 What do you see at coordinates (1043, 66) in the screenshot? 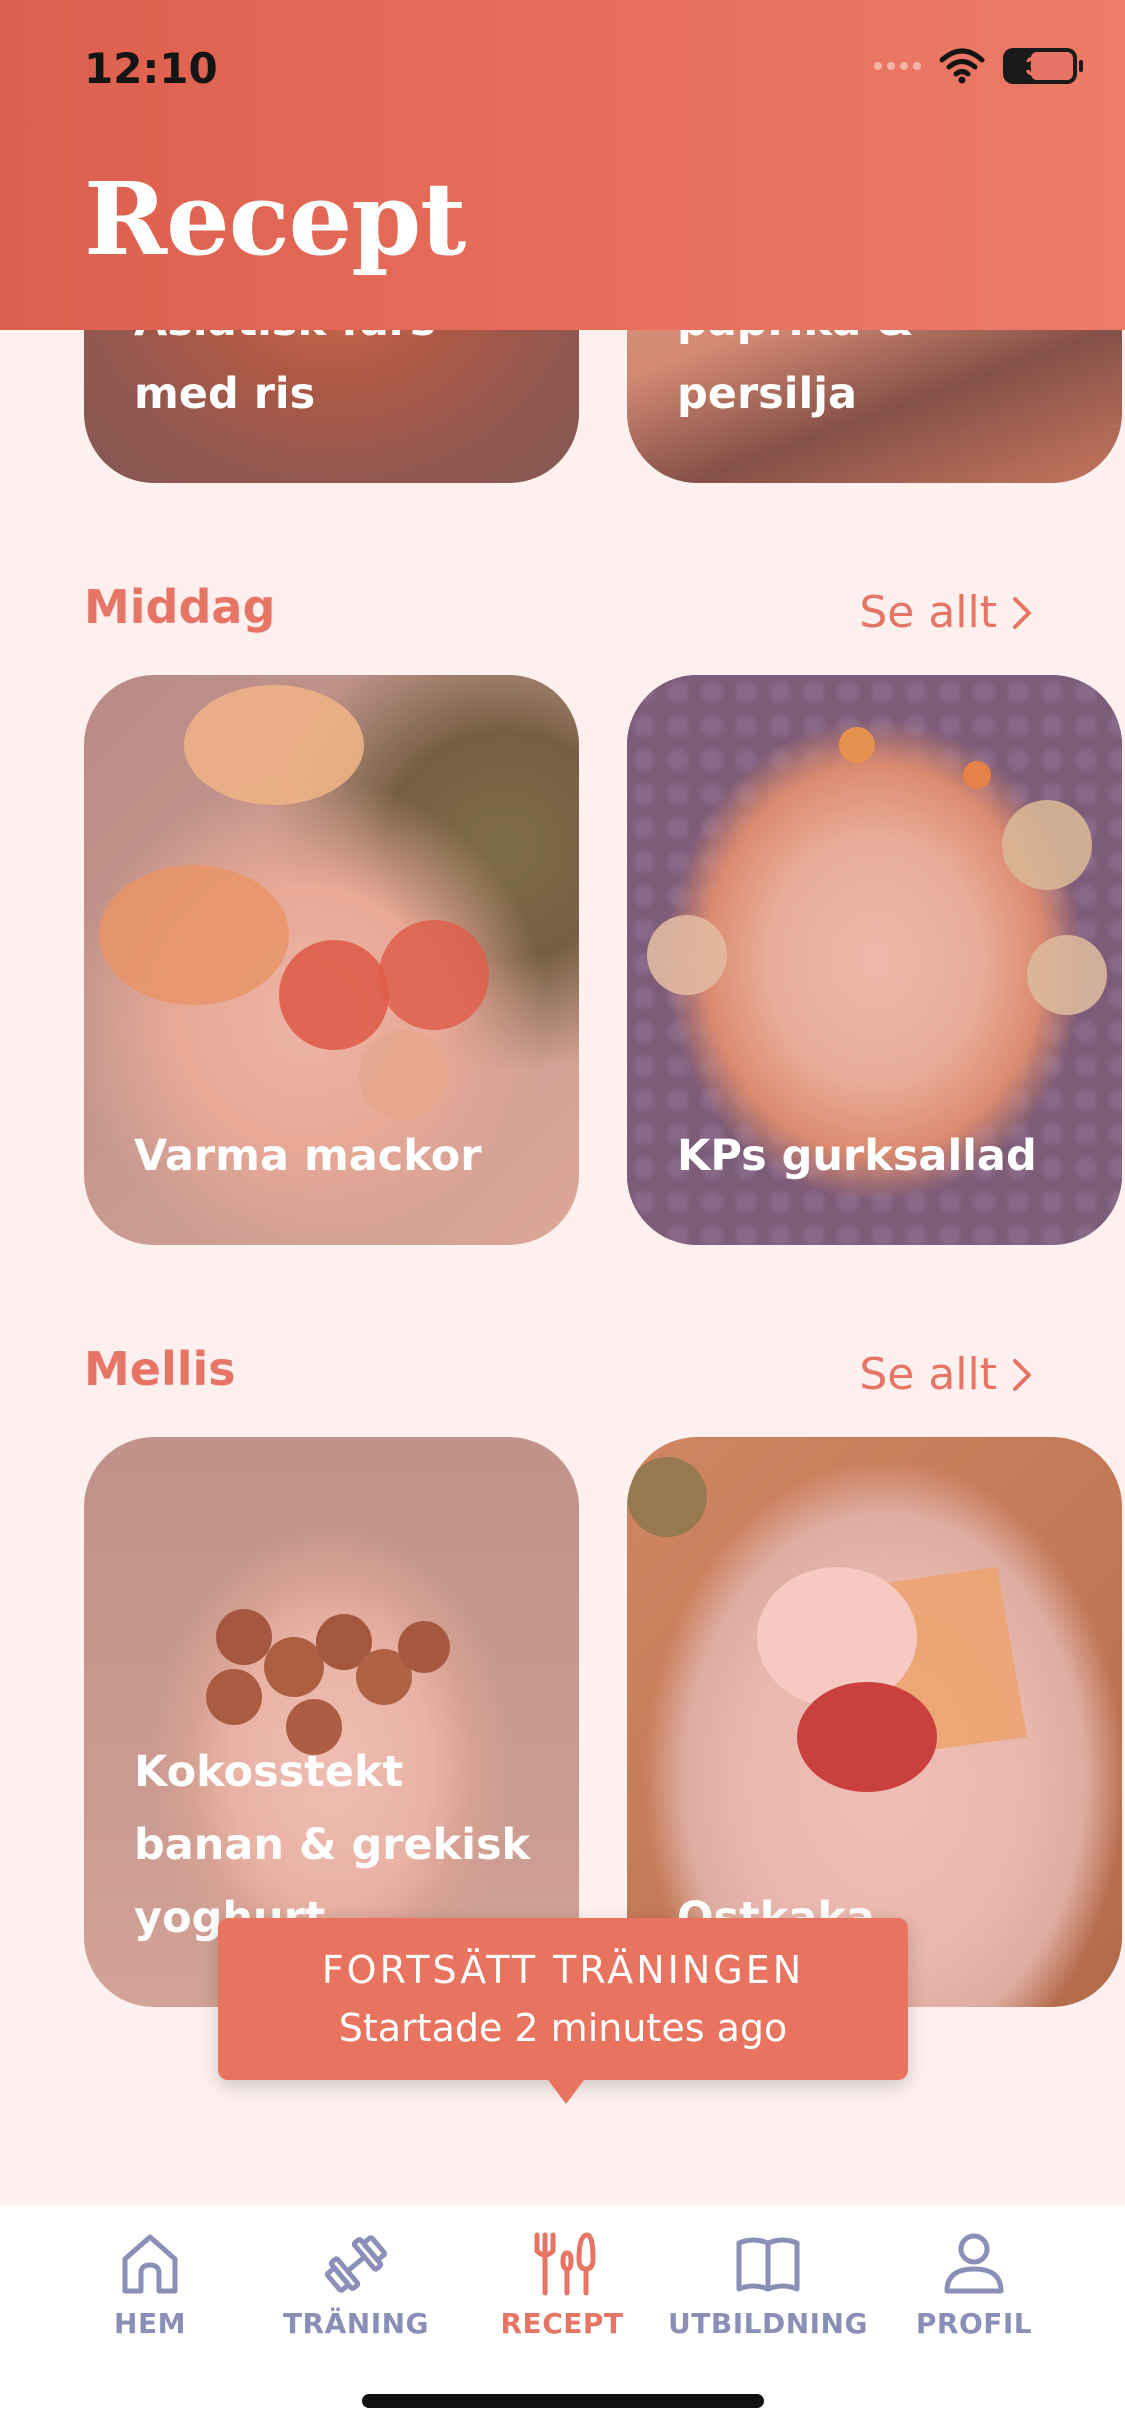
I see `battery-icon: 30` at bounding box center [1043, 66].